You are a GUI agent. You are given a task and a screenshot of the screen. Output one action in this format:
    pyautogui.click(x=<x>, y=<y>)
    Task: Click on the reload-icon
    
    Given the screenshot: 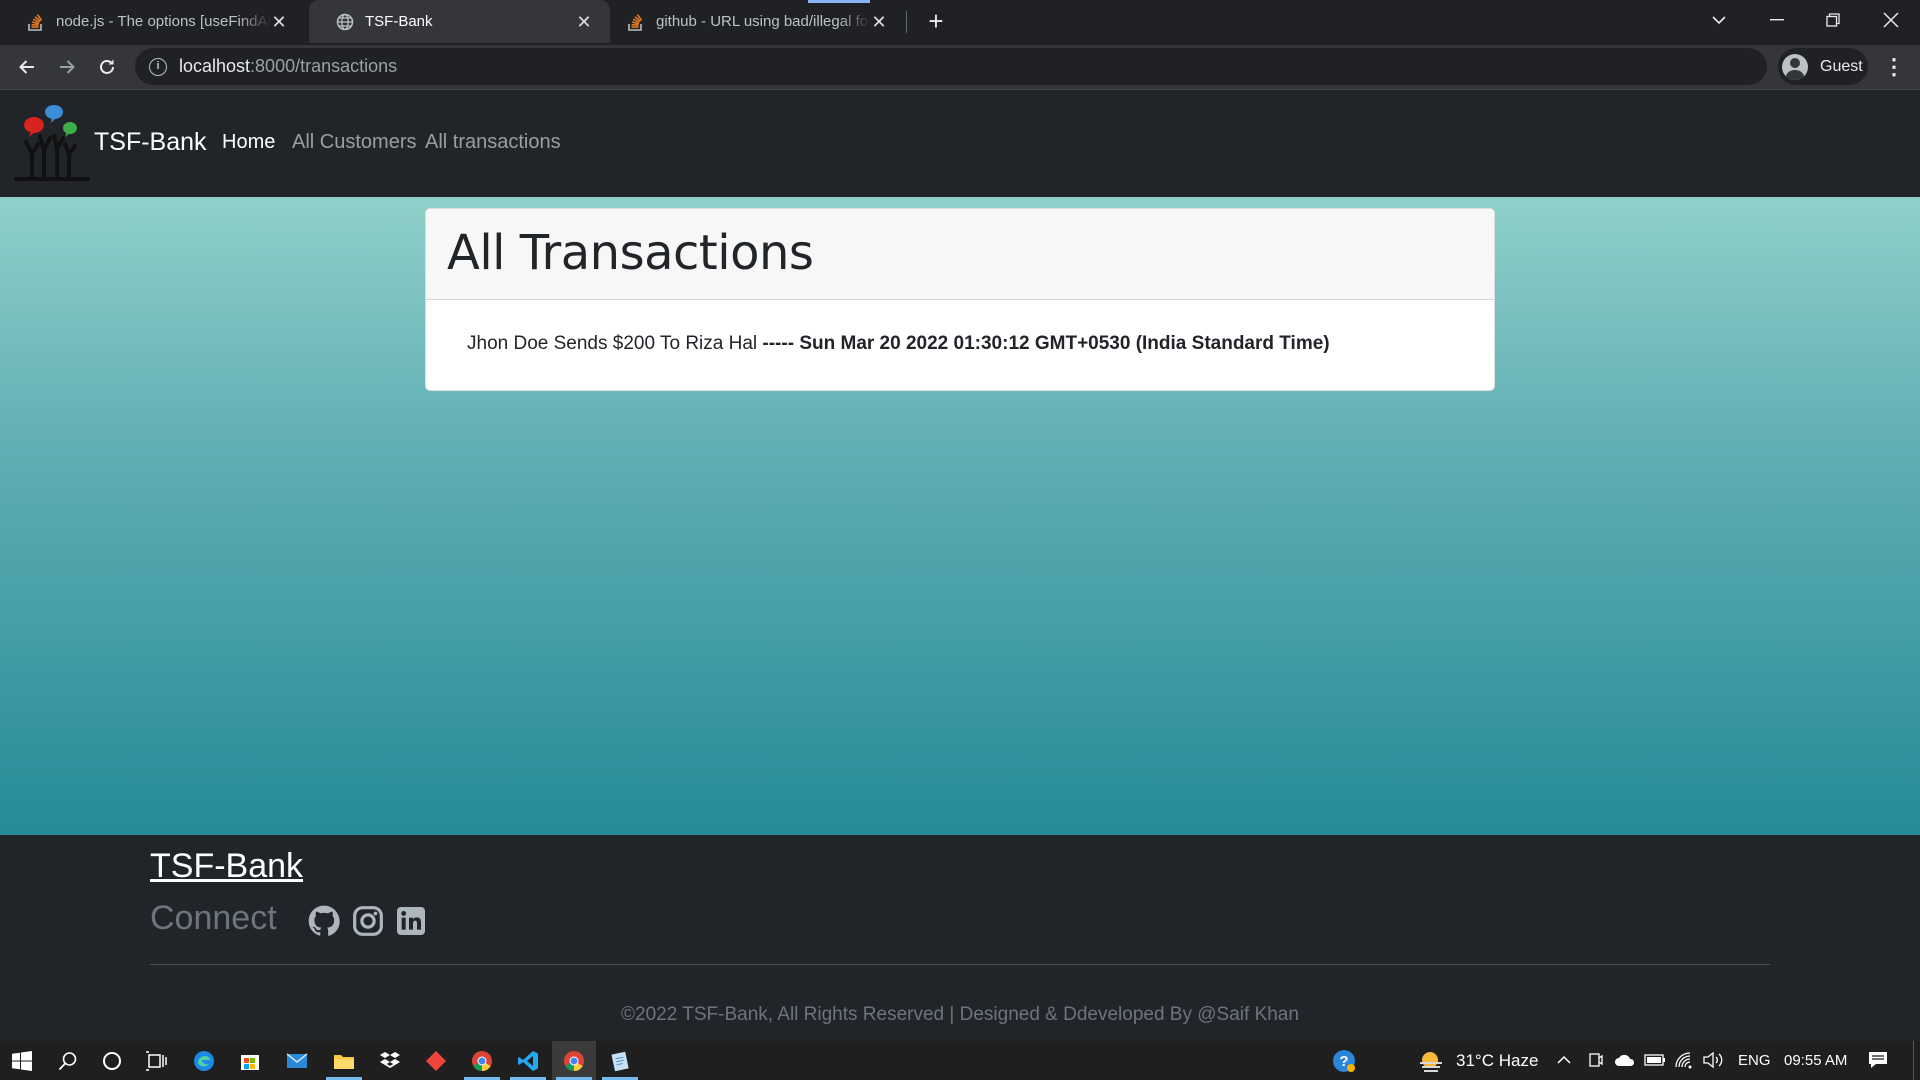 What is the action you would take?
    pyautogui.click(x=107, y=66)
    